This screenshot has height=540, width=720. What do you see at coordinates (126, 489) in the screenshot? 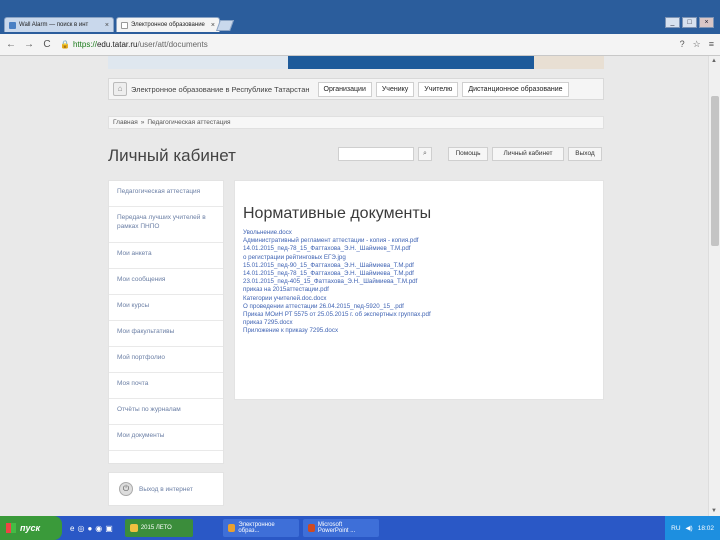
I see `exit-icon: ⏻` at bounding box center [126, 489].